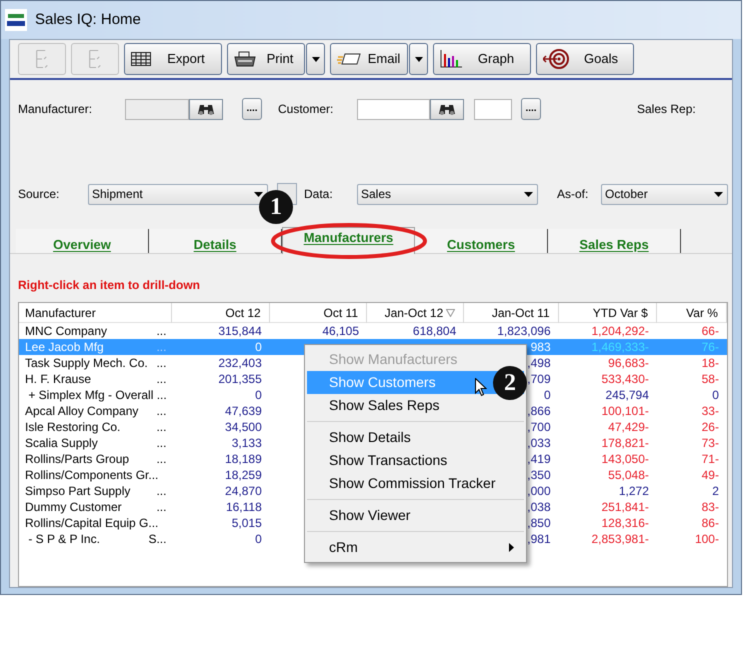 The height and width of the screenshot is (651, 755). I want to click on table-cell: ,700, so click(539, 427).